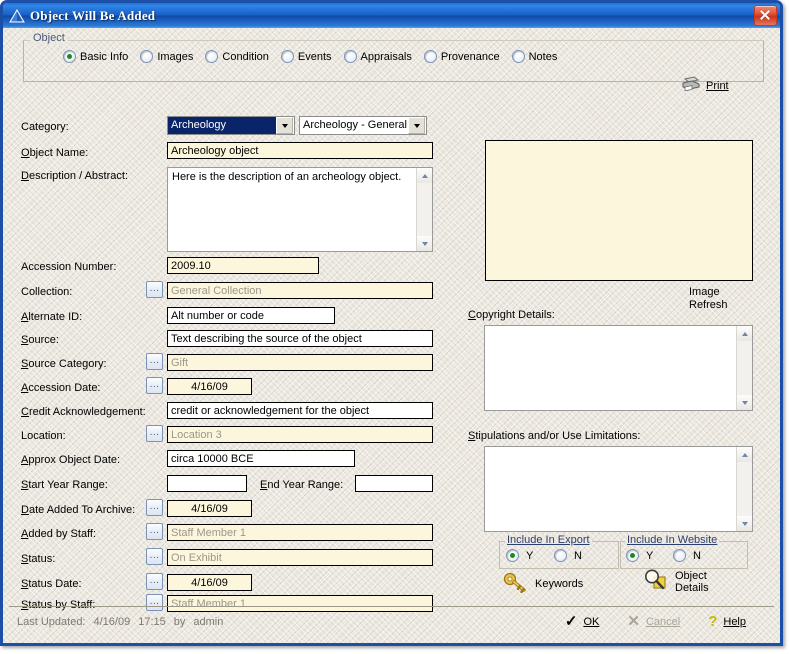  What do you see at coordinates (300, 362) in the screenshot?
I see `source-category-input` at bounding box center [300, 362].